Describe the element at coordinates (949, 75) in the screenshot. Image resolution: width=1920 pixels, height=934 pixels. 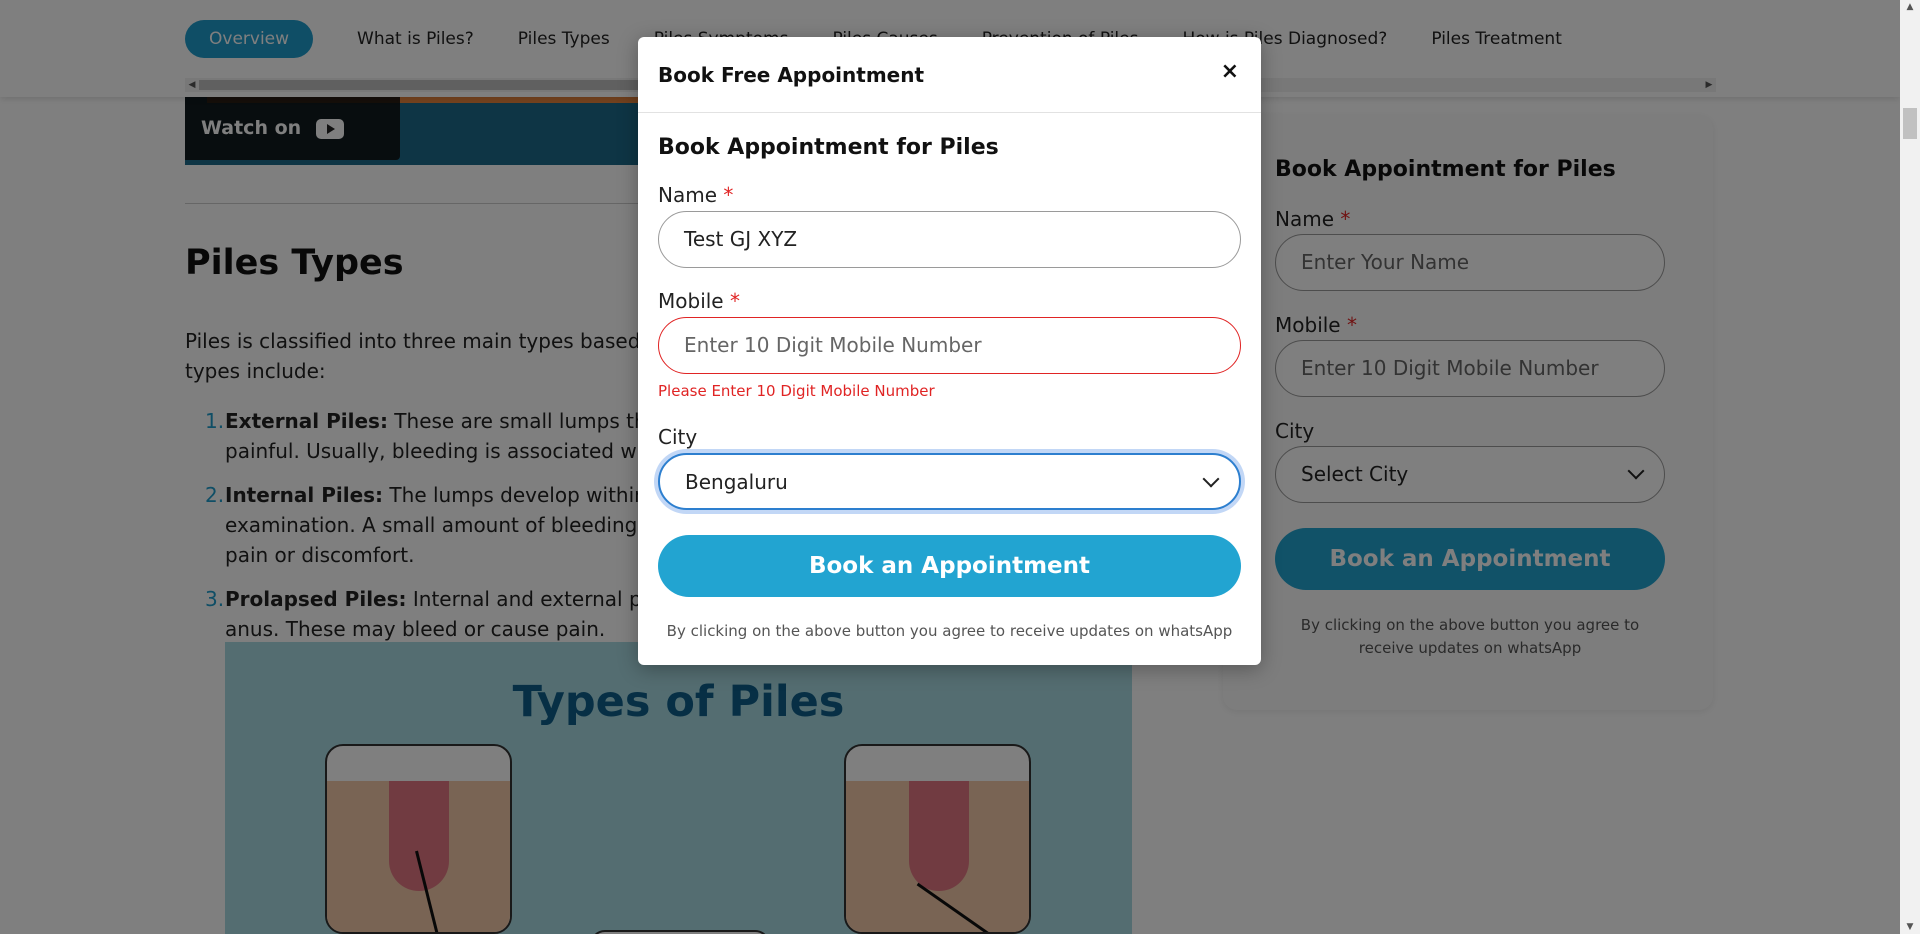
I see `modal-header: Book Free Appointment ×` at that location.